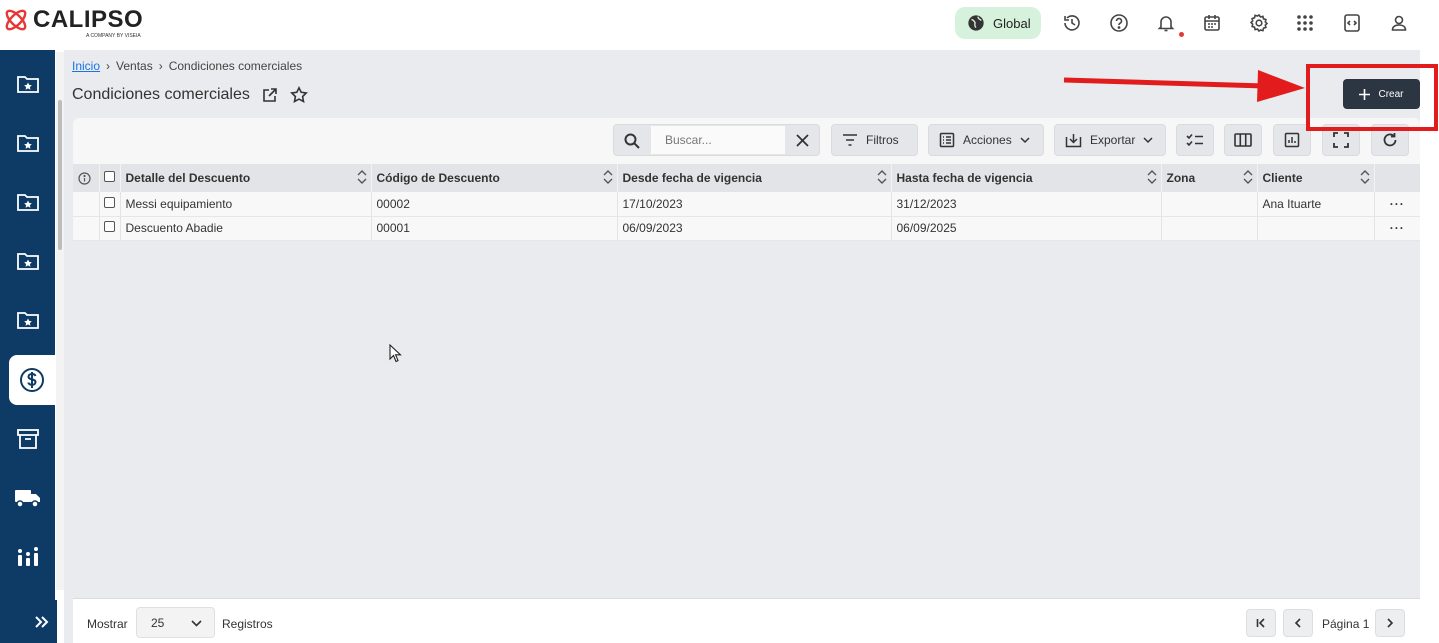 This screenshot has height=643, width=1439. Describe the element at coordinates (247, 624) in the screenshot. I see `records-label: Registros` at that location.